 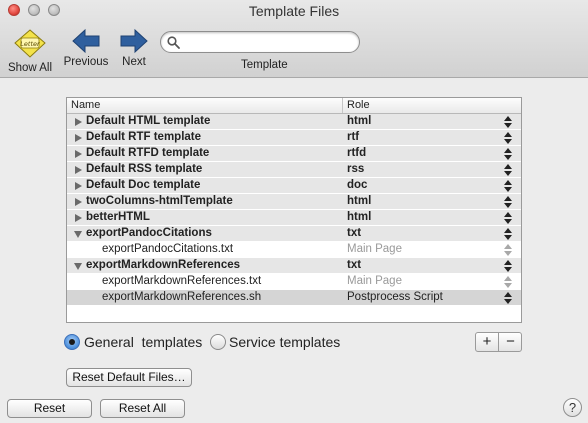 I want to click on previous-button: Previous, so click(x=86, y=48).